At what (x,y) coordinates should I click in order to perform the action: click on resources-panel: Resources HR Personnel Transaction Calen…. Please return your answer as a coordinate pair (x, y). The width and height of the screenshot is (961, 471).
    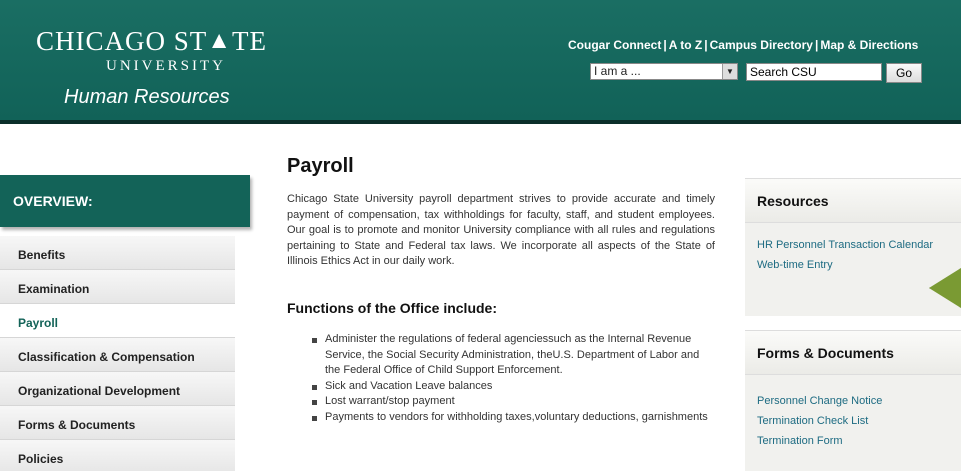
    Looking at the image, I should click on (853, 247).